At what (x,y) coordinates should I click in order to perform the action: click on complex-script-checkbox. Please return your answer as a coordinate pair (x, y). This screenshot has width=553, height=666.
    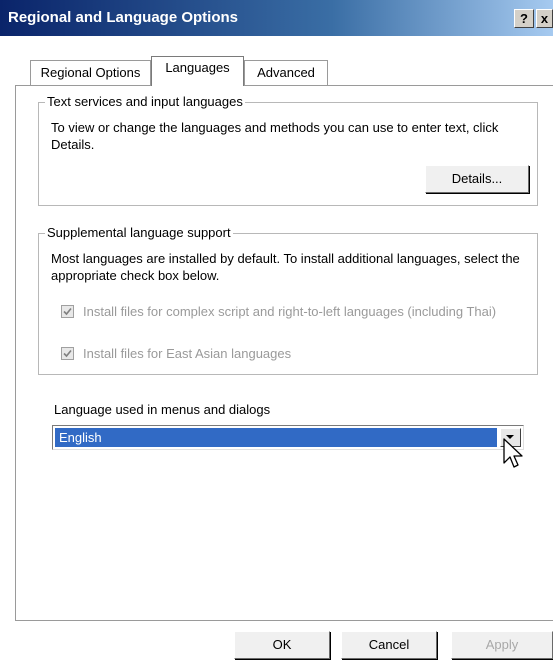
    Looking at the image, I should click on (67, 311).